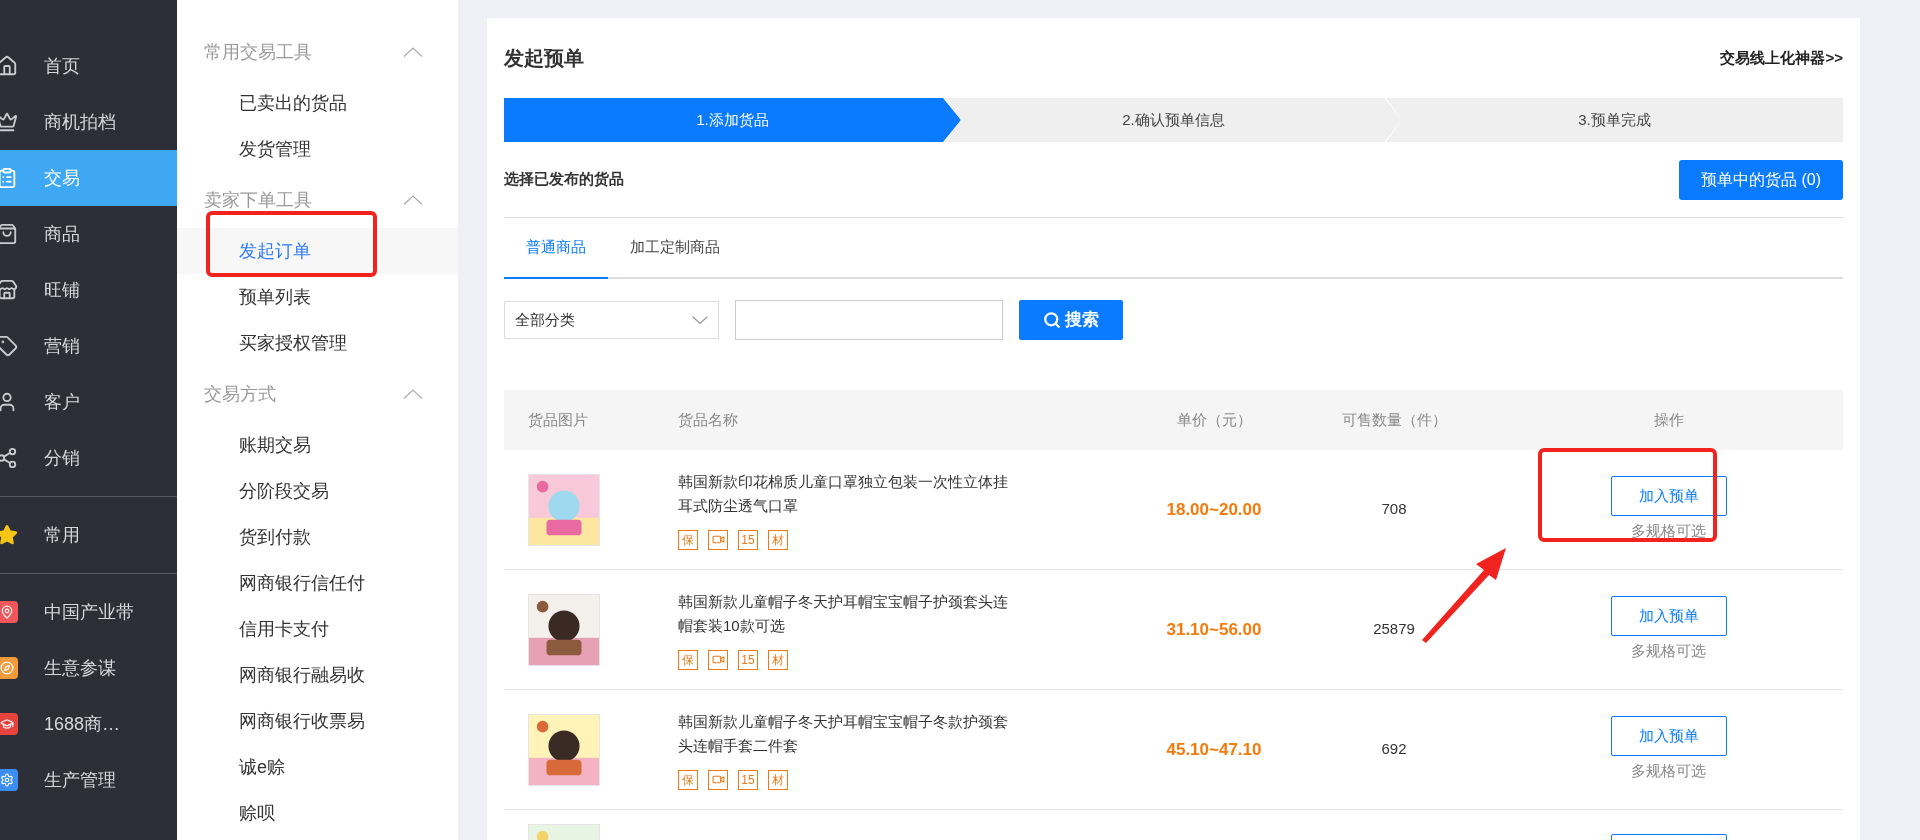 The image size is (1920, 840). What do you see at coordinates (1761, 179) in the screenshot?
I see `cart-button: 预单中的货品 (0)` at bounding box center [1761, 179].